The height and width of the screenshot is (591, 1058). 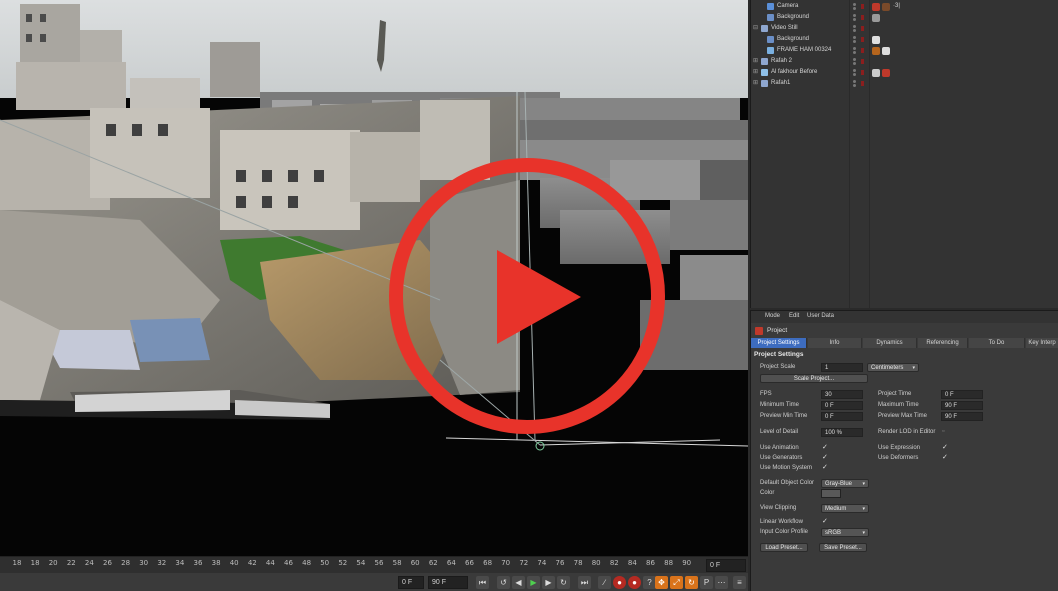 What do you see at coordinates (482, 582) in the screenshot?
I see `go-to-start-button: ⏮` at bounding box center [482, 582].